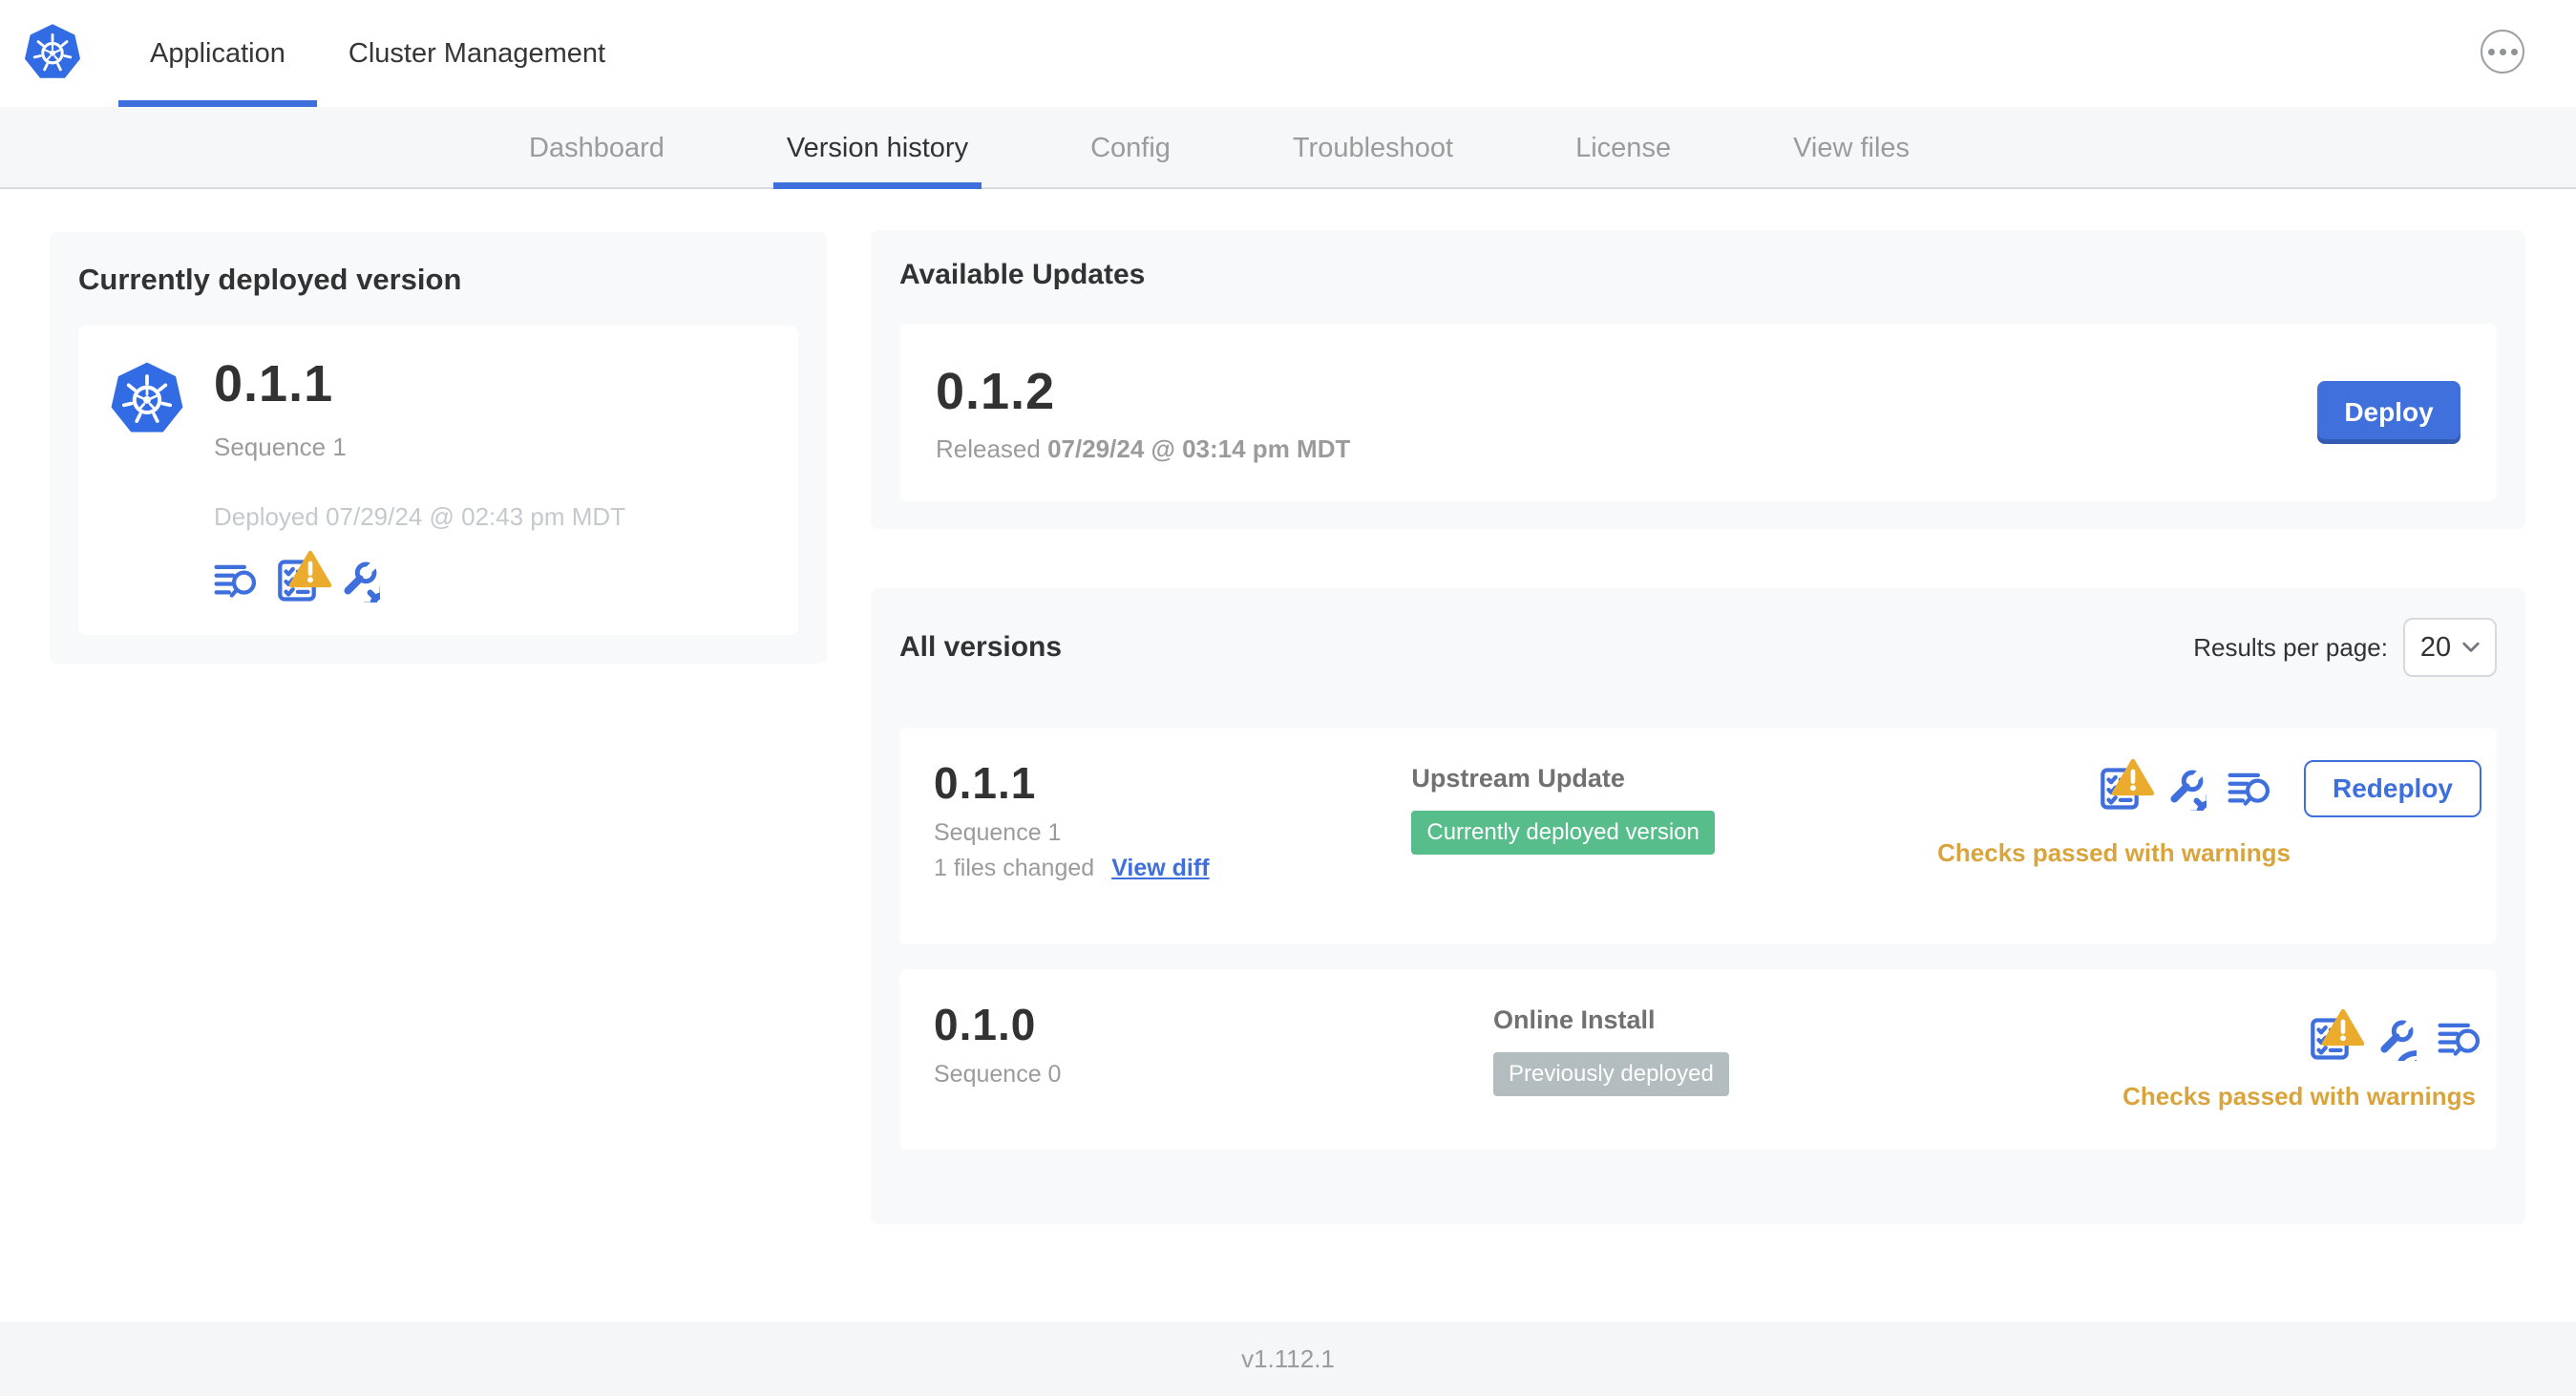  Describe the element at coordinates (1563, 833) in the screenshot. I see `status-badge: Currently deployed version` at that location.